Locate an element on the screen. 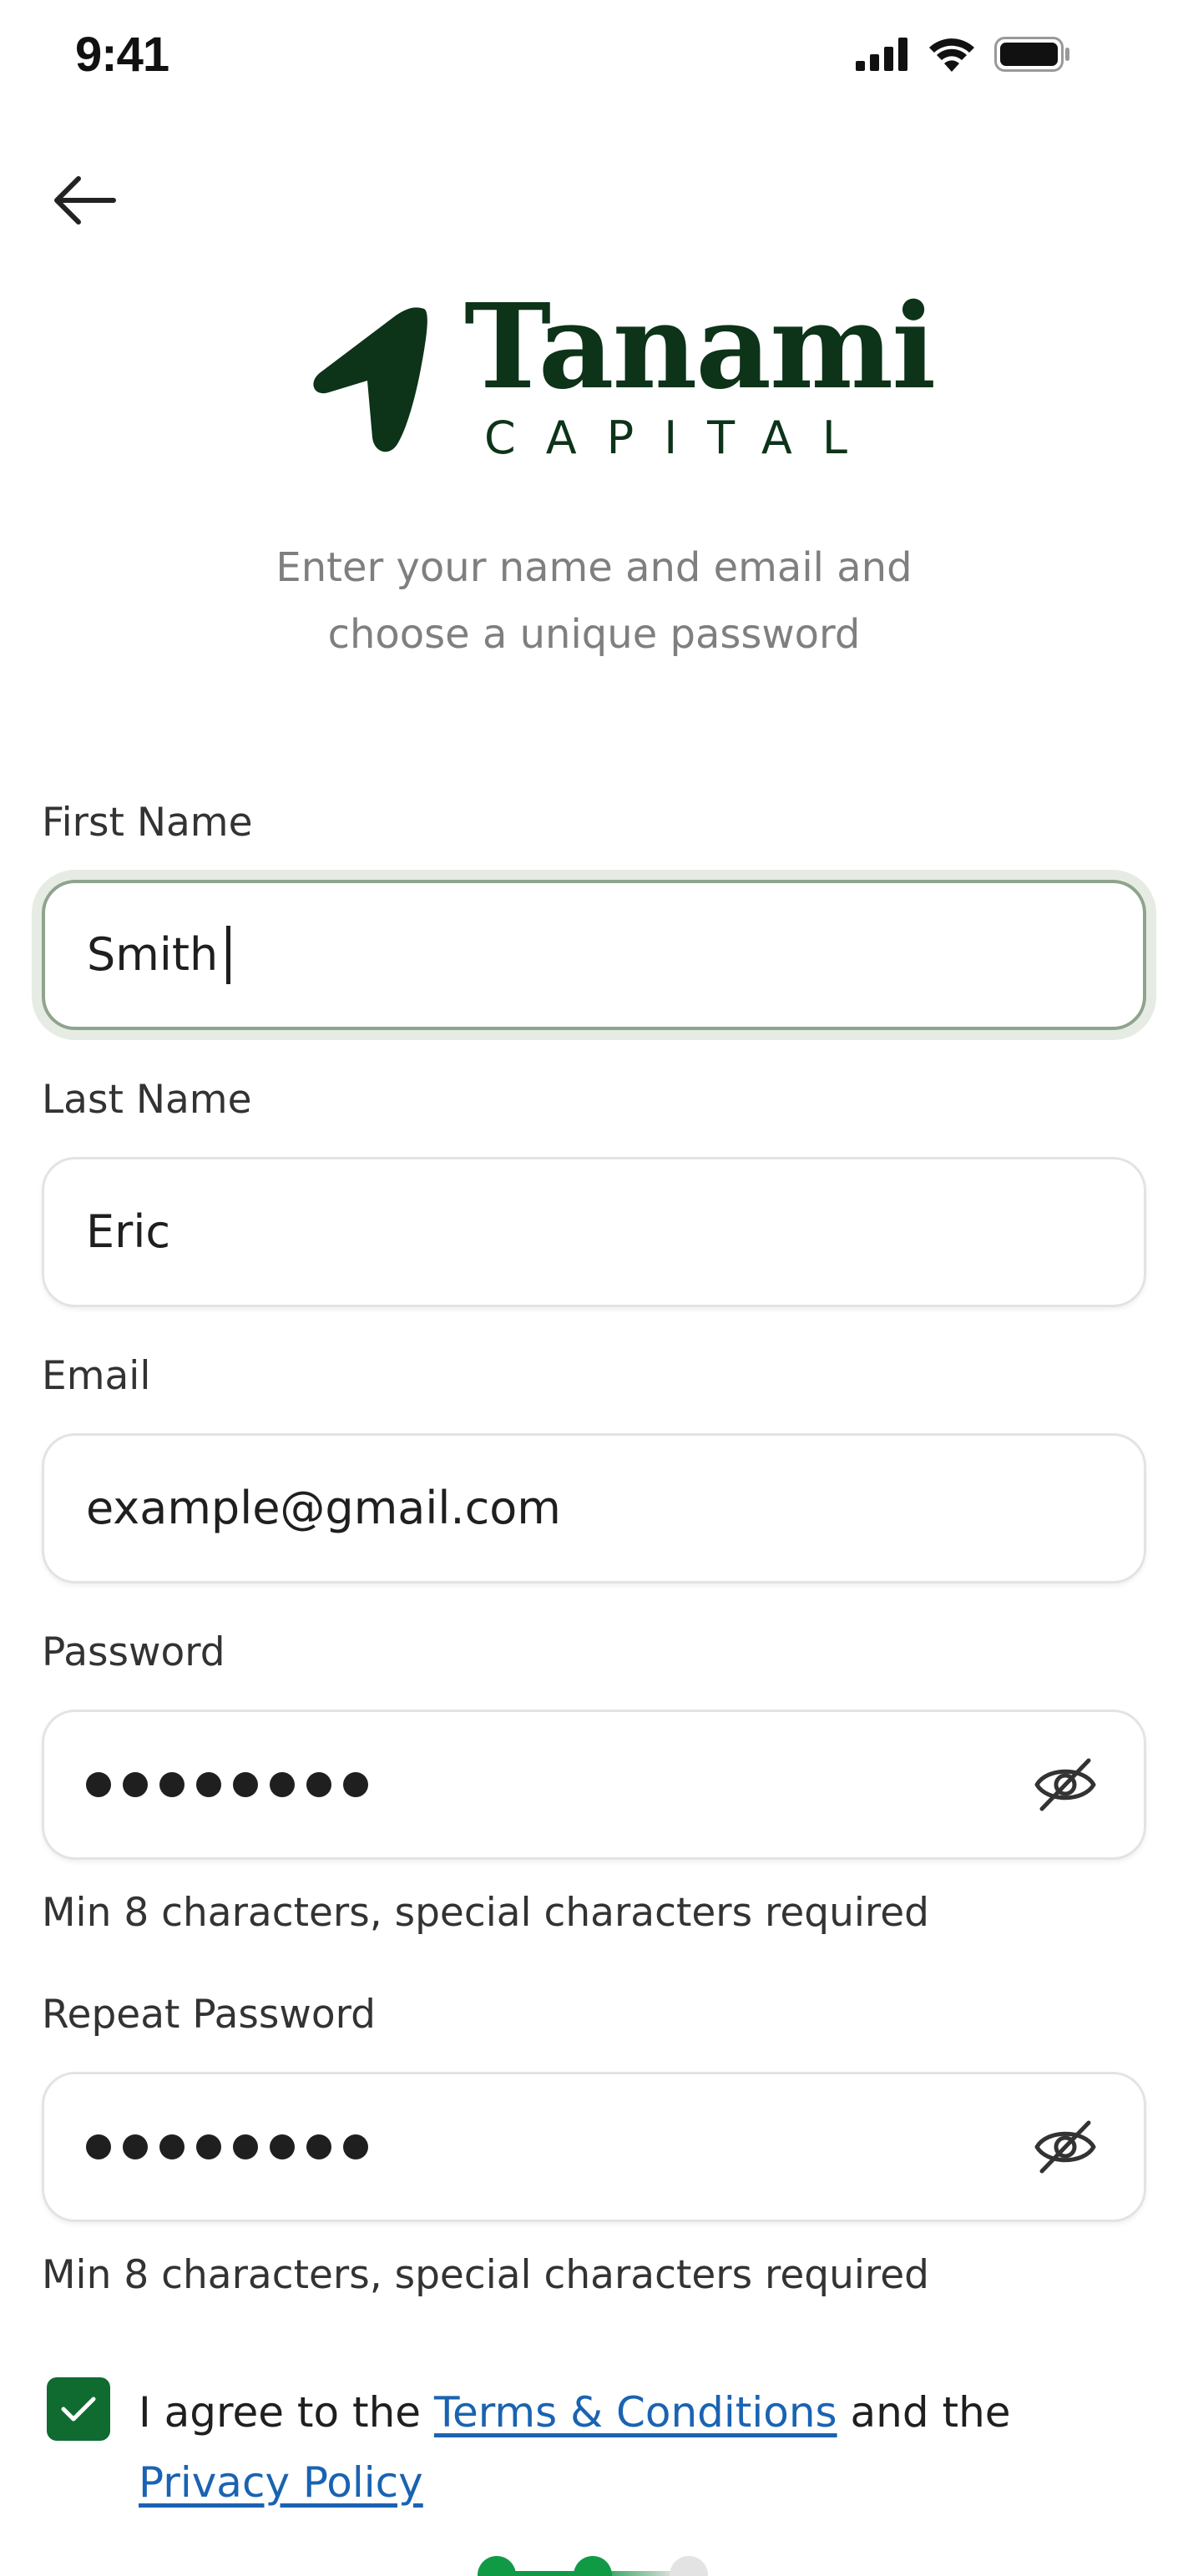 This screenshot has width=1188, height=2576. terms-conditions-link: Terms & Conditions is located at coordinates (636, 2412).